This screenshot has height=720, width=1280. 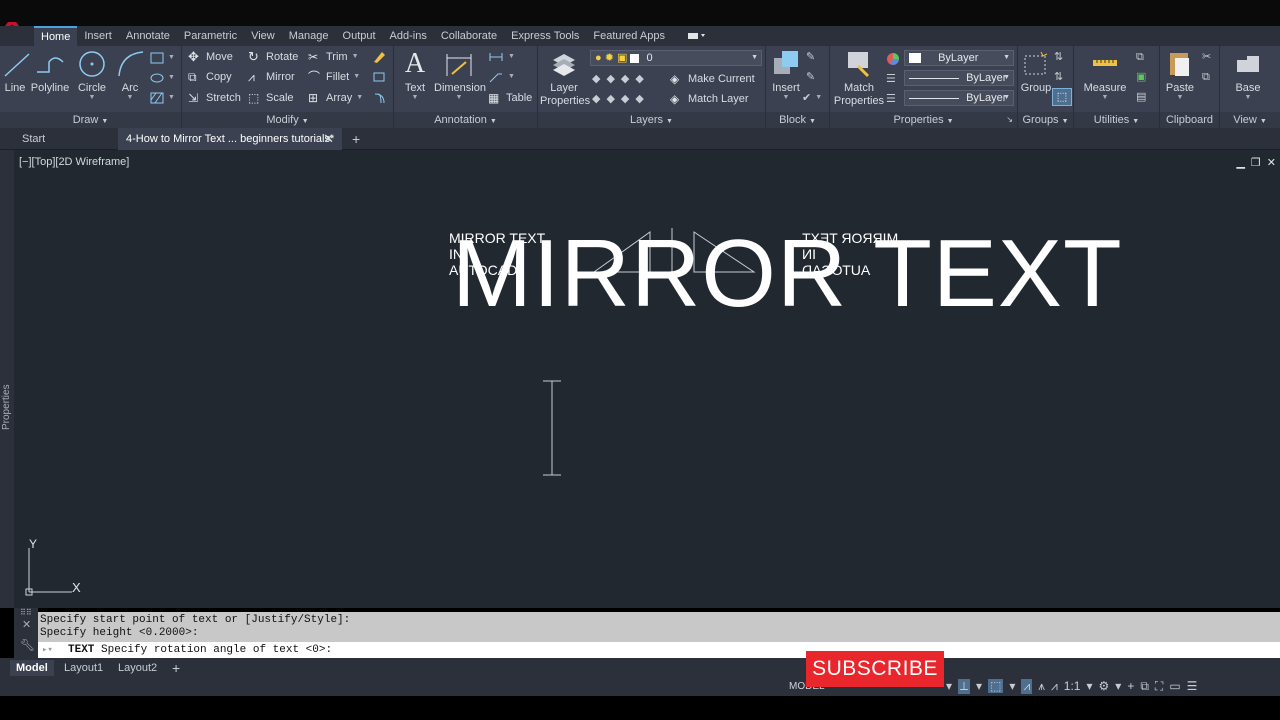 What do you see at coordinates (469, 36) in the screenshot?
I see `tab-collaborate: Collaborate` at bounding box center [469, 36].